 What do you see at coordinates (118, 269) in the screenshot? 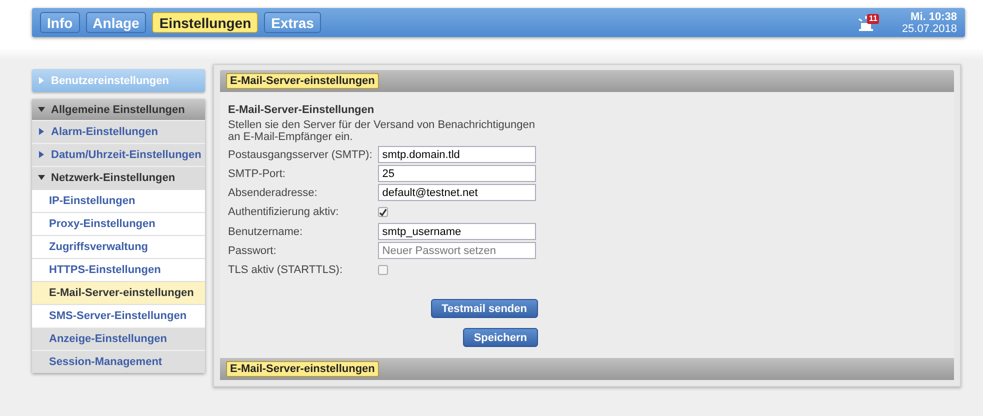
I see `sidebar-subitem: HTTPS-Einstellungen` at bounding box center [118, 269].